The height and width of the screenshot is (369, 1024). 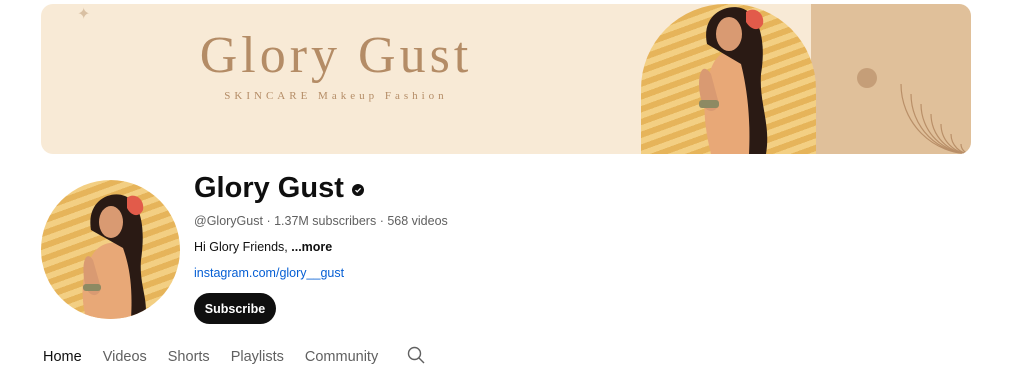 What do you see at coordinates (257, 357) in the screenshot?
I see `tab-playlists: Playlists` at bounding box center [257, 357].